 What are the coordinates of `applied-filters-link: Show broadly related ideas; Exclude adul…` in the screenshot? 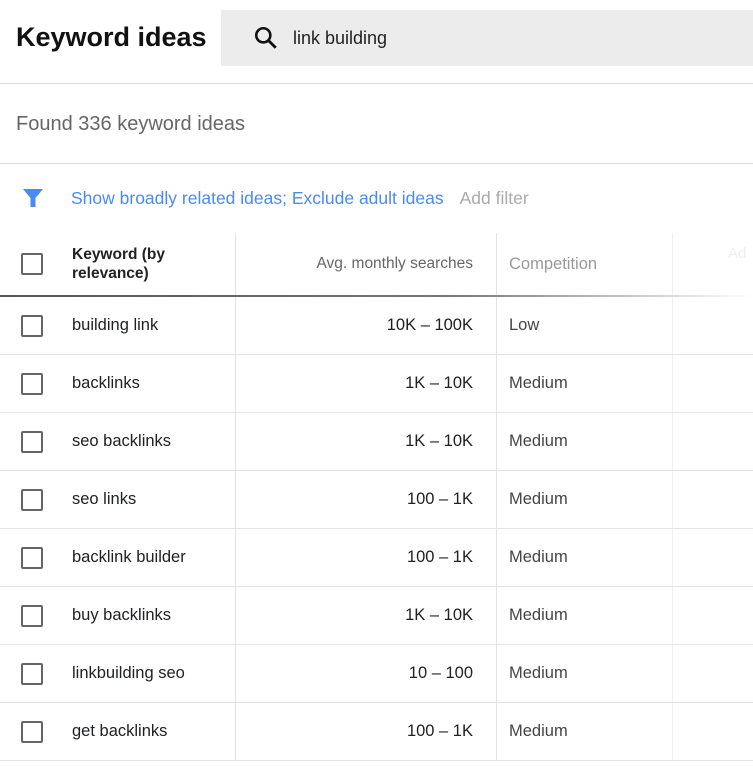 It's located at (257, 198).